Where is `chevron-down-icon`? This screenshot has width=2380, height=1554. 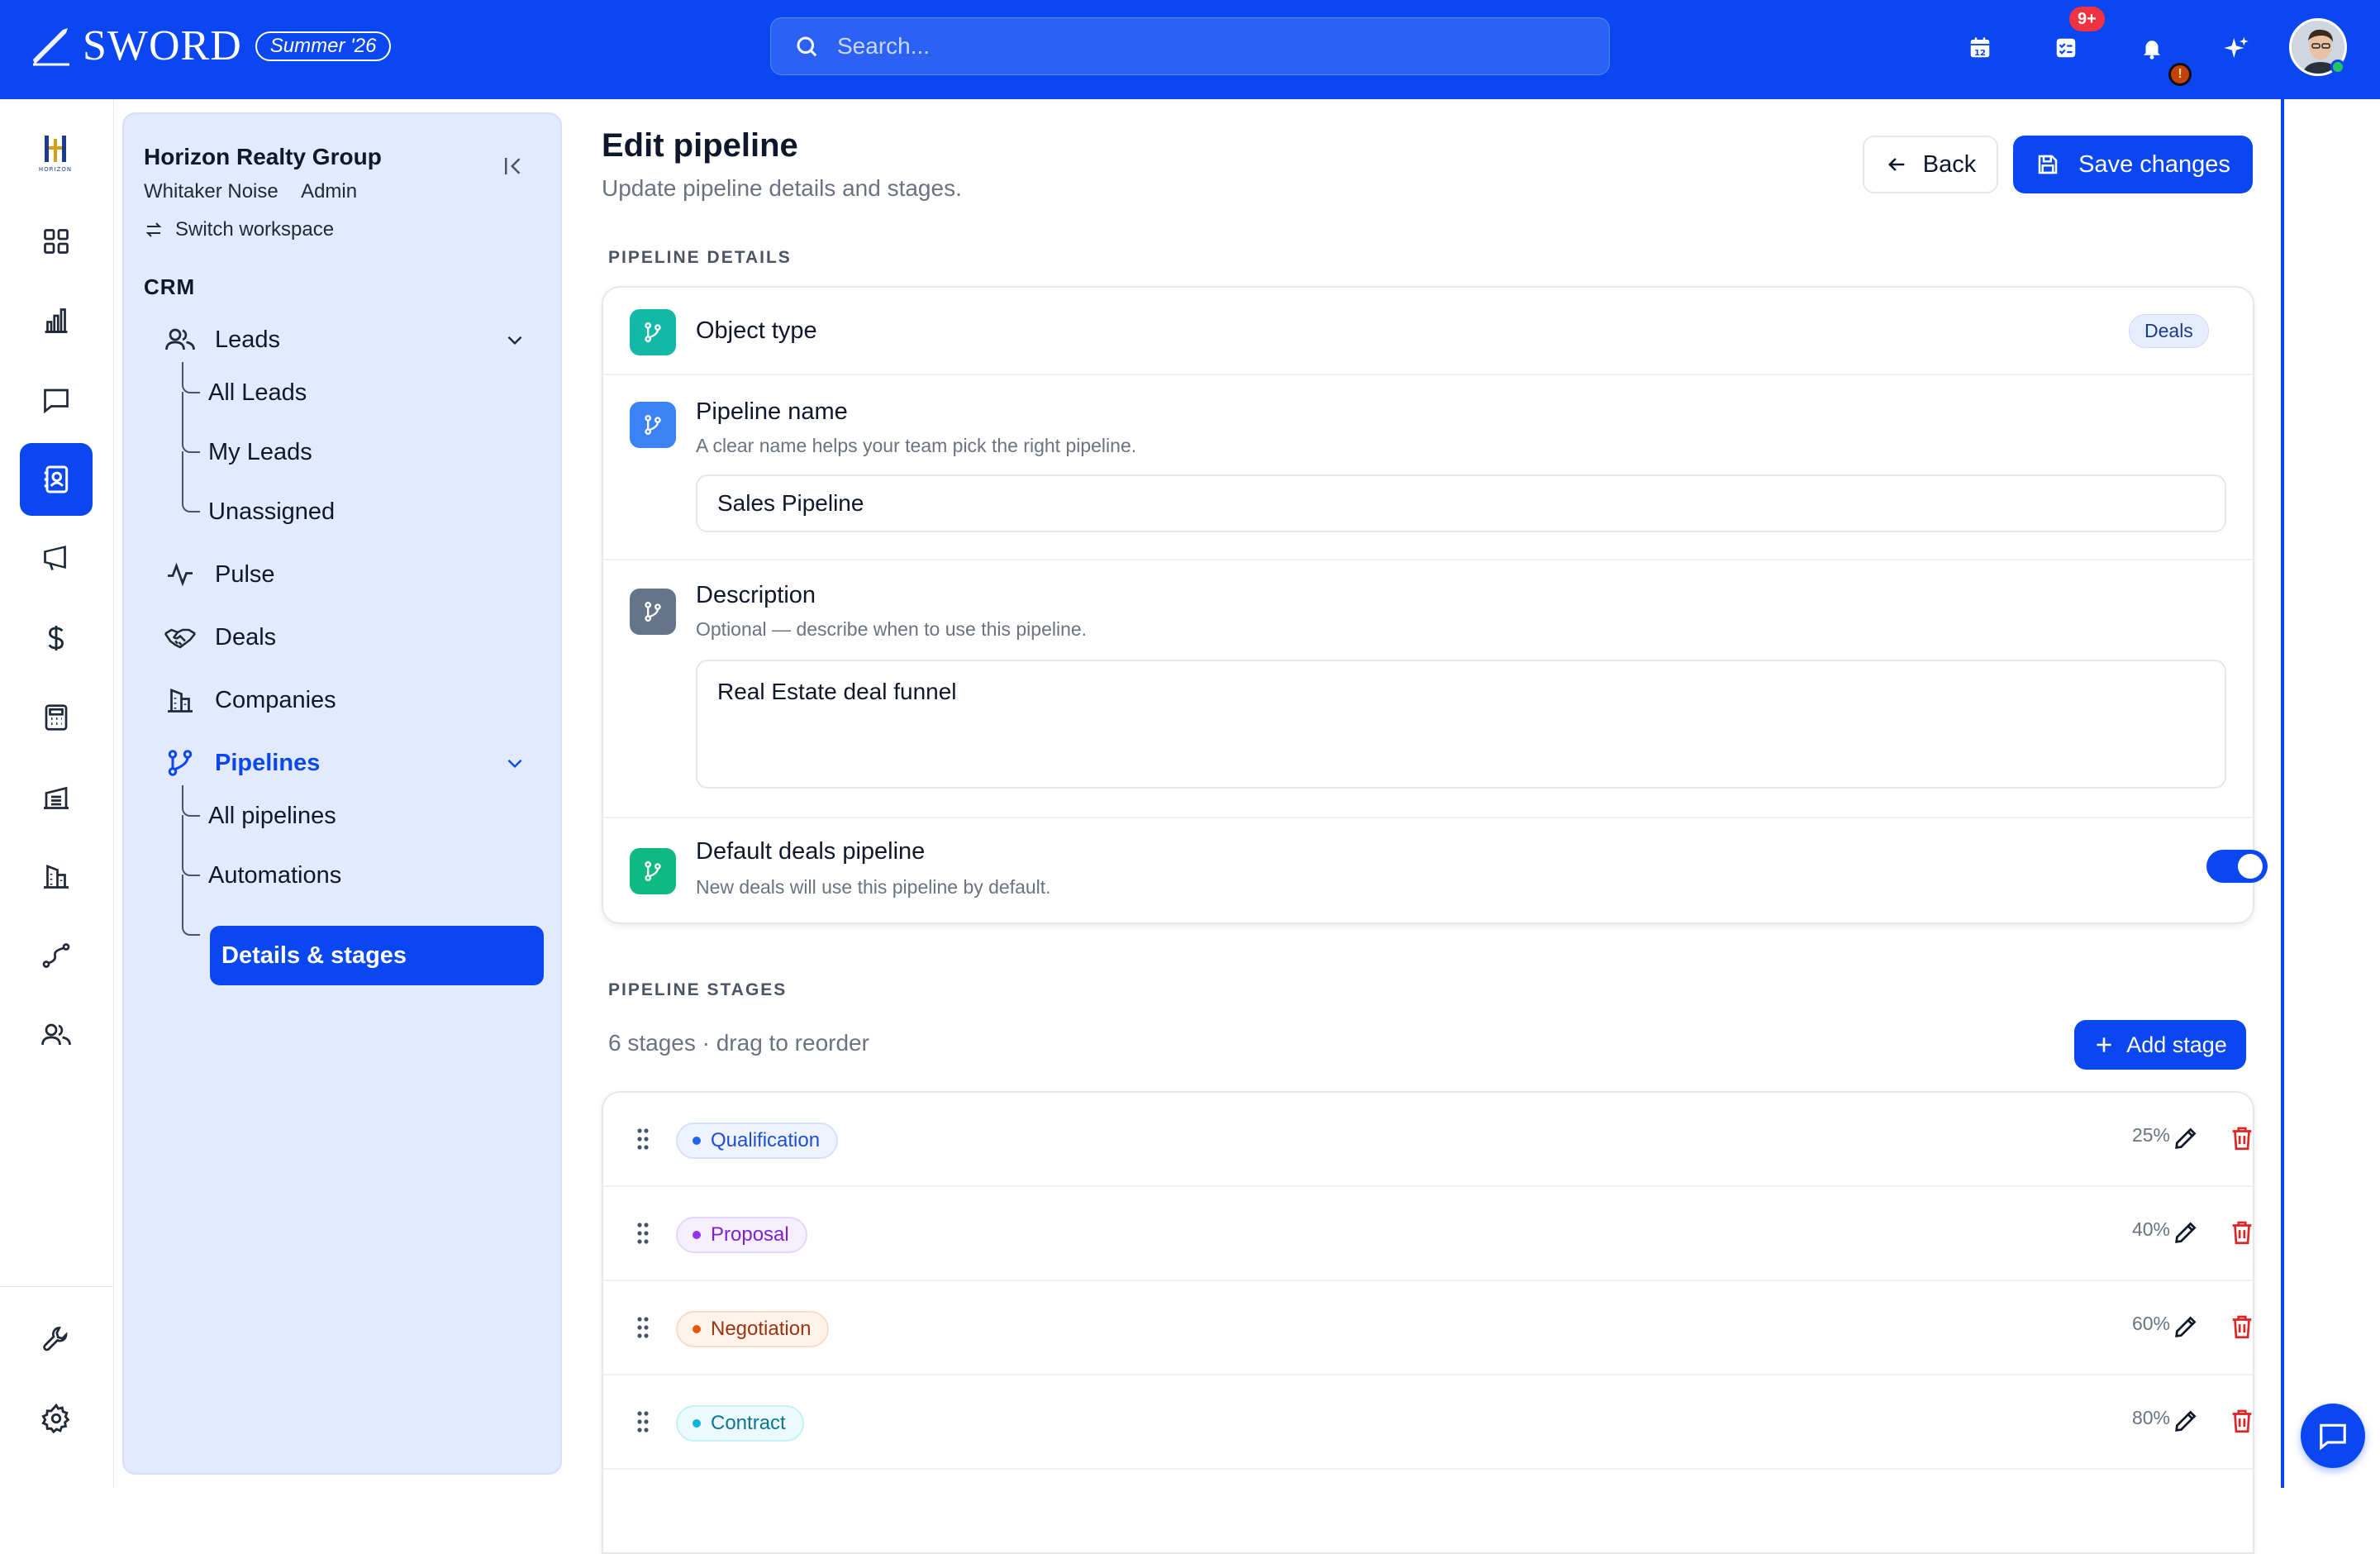 chevron-down-icon is located at coordinates (514, 341).